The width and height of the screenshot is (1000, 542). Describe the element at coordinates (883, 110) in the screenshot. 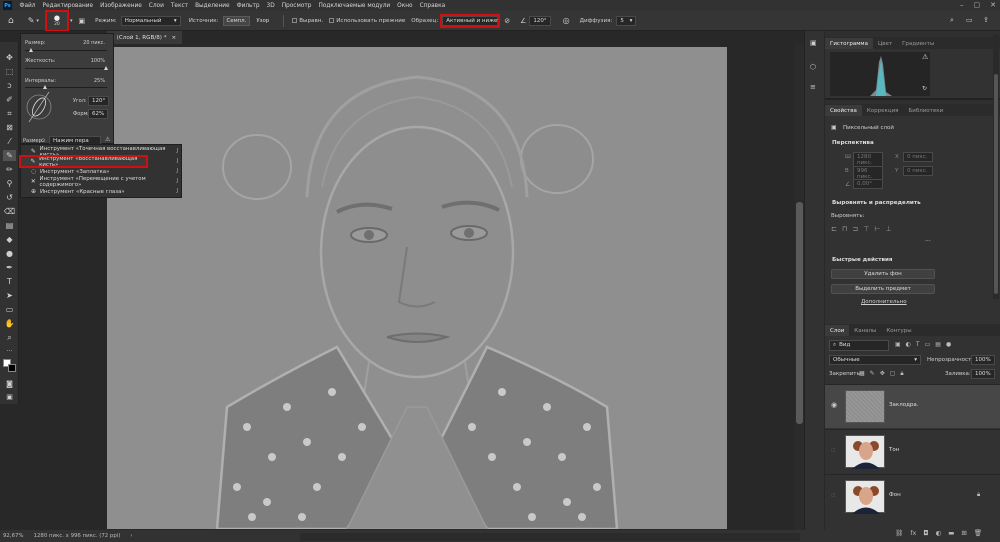

I see `tab-adjustments: Коррекция` at that location.